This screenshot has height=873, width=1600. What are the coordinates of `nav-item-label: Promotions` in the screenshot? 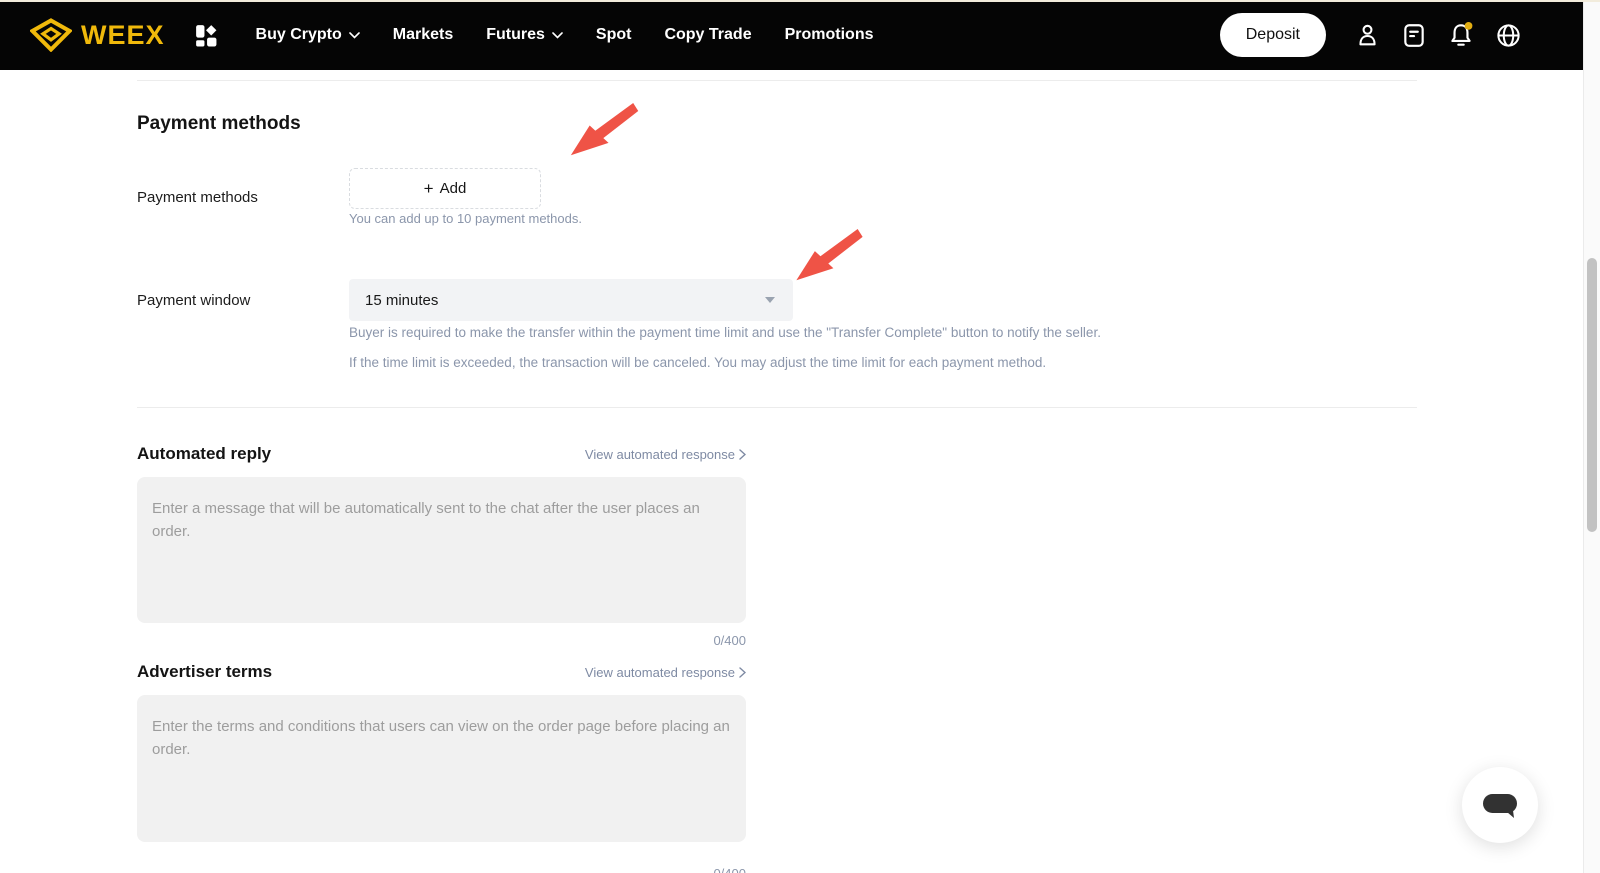 It's located at (829, 34).